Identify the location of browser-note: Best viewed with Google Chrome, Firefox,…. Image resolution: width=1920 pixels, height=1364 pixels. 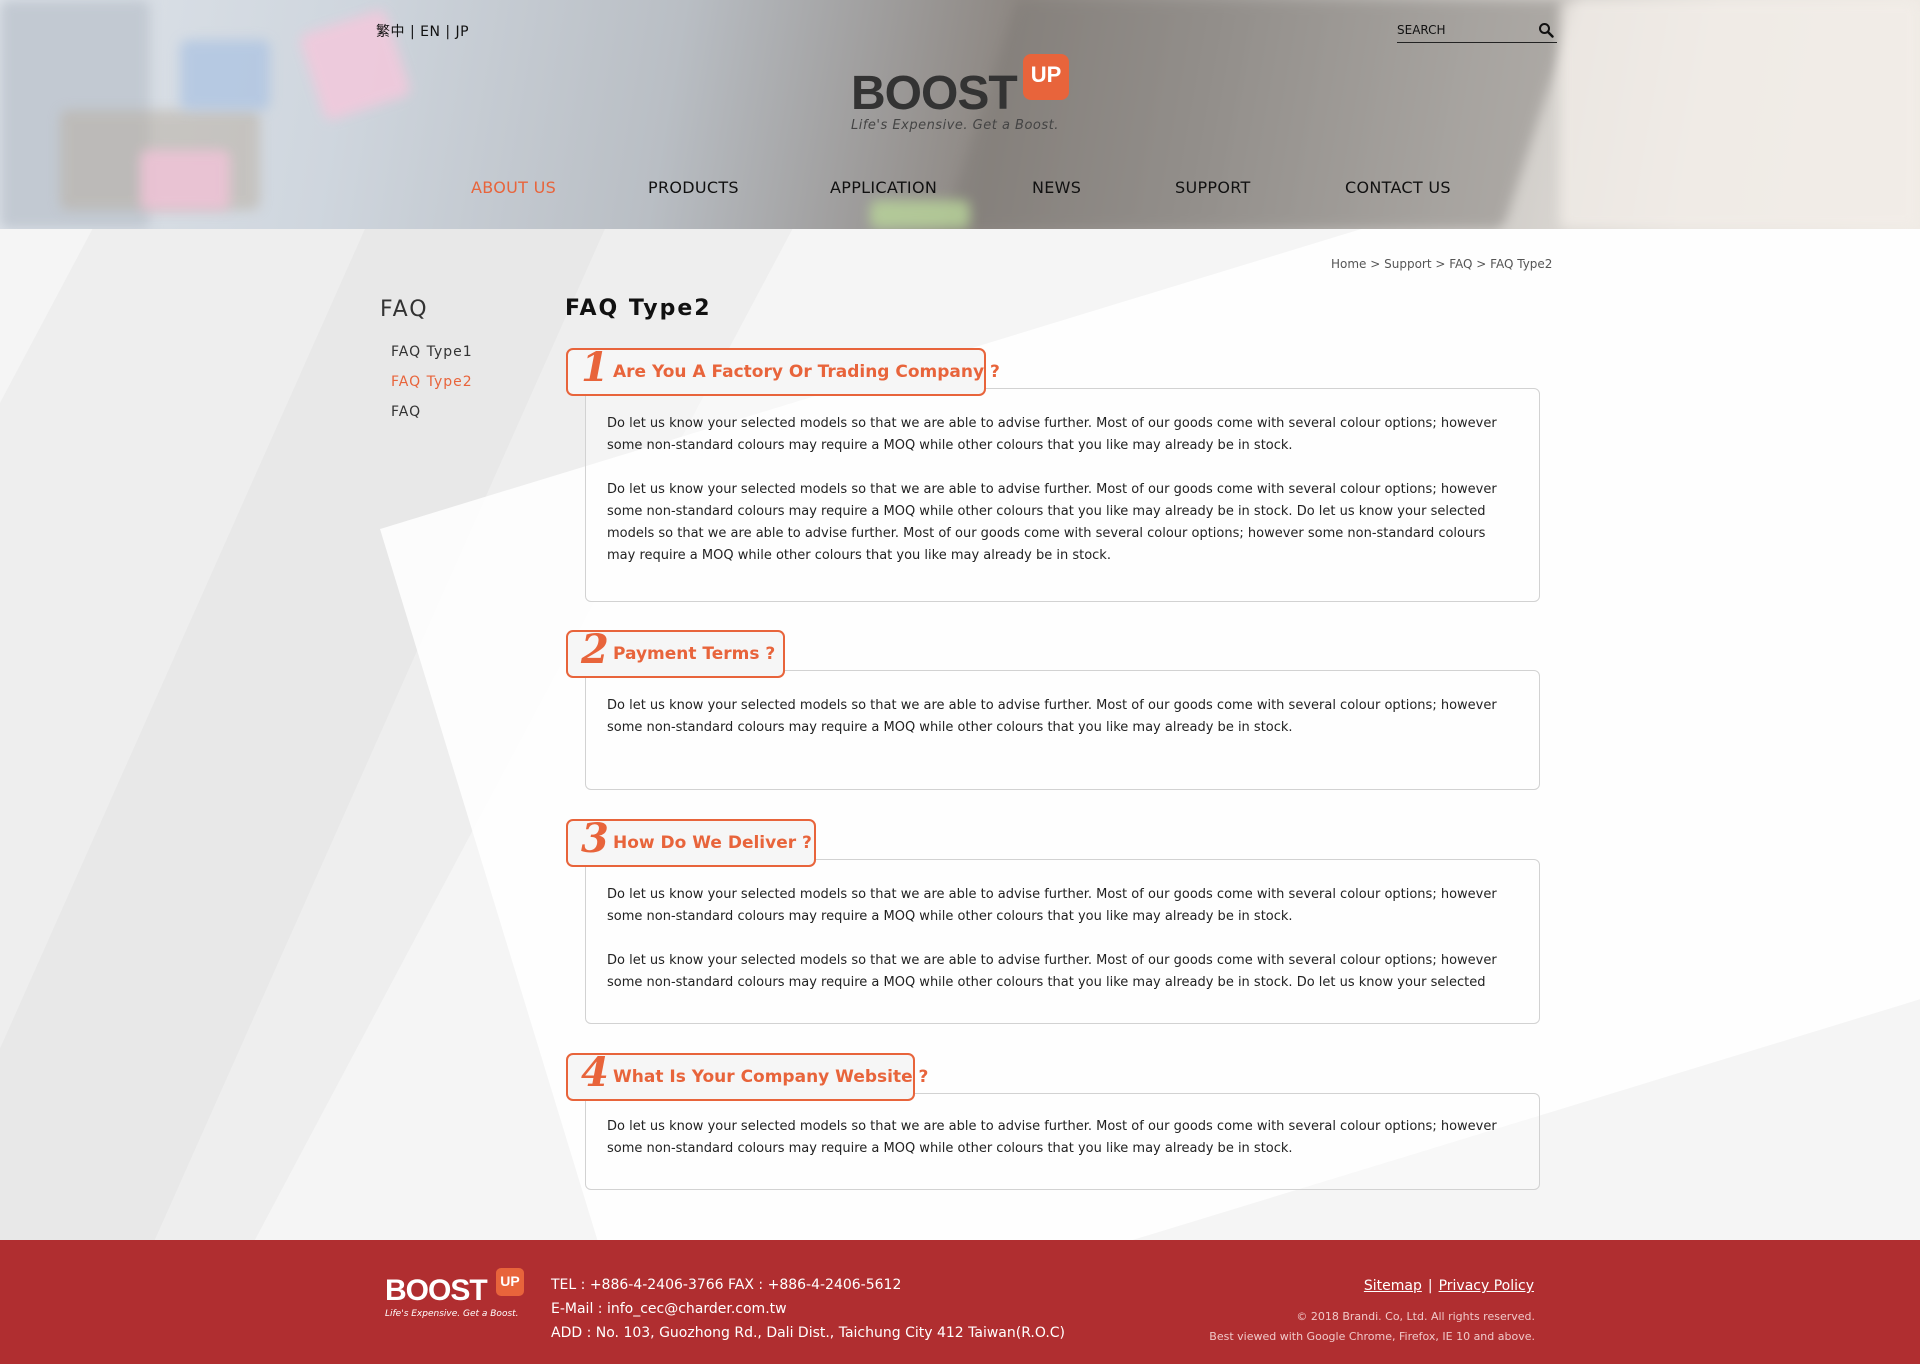
(1372, 1336).